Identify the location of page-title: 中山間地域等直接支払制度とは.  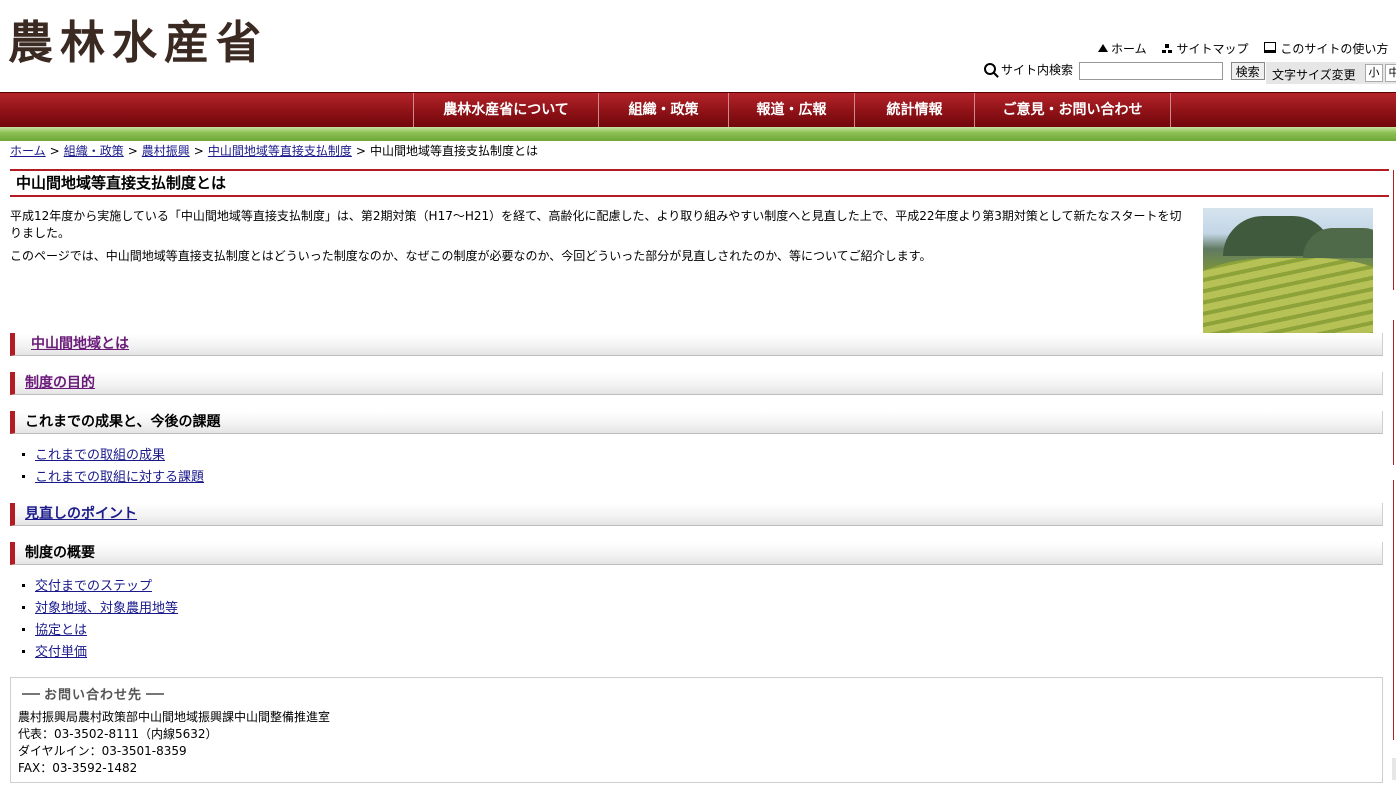
(699, 183).